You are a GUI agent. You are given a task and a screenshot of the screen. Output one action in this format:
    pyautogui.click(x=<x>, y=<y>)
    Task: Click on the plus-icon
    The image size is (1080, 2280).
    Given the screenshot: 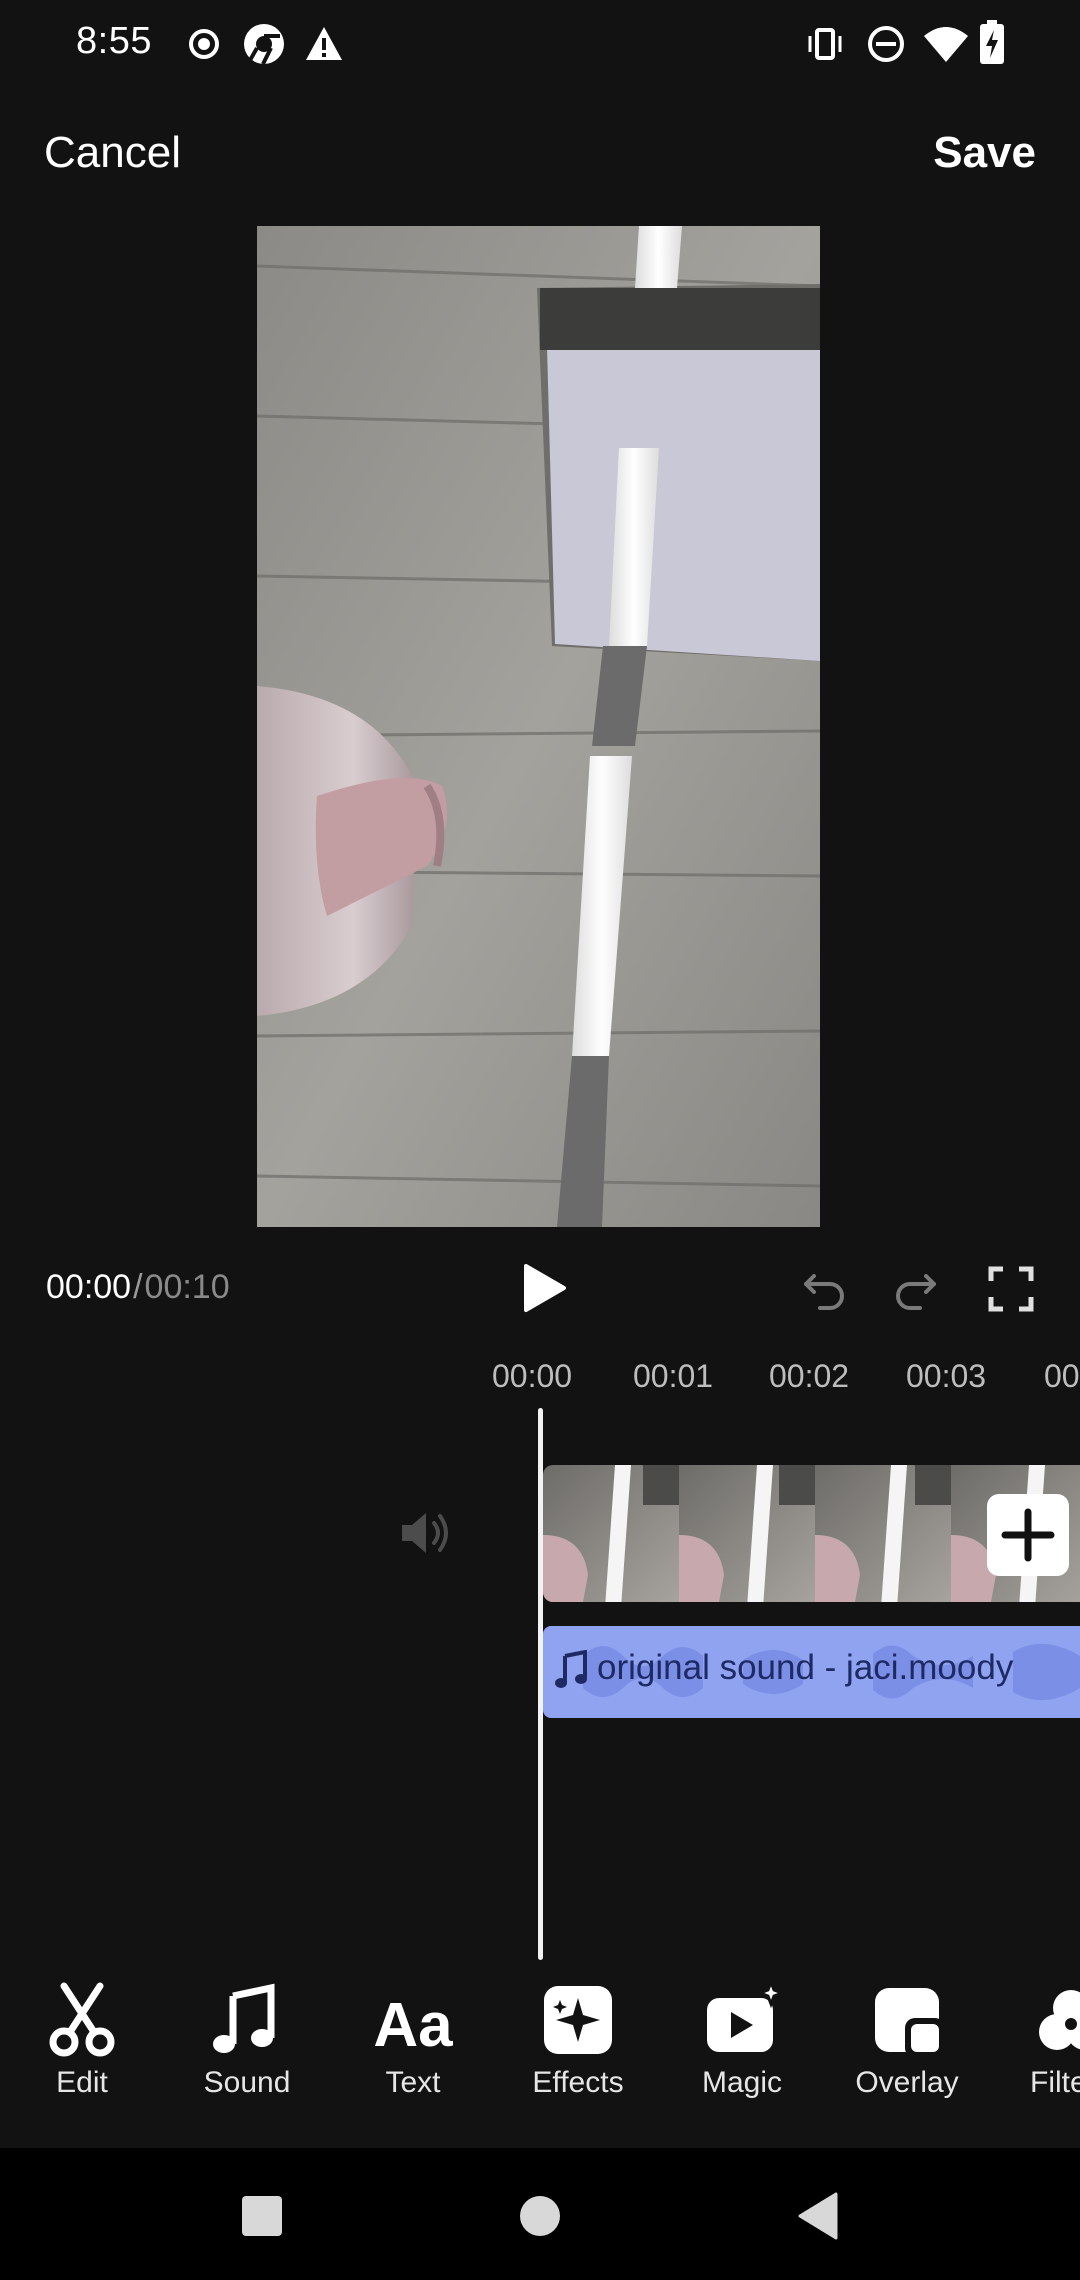 What is the action you would take?
    pyautogui.click(x=1028, y=1535)
    